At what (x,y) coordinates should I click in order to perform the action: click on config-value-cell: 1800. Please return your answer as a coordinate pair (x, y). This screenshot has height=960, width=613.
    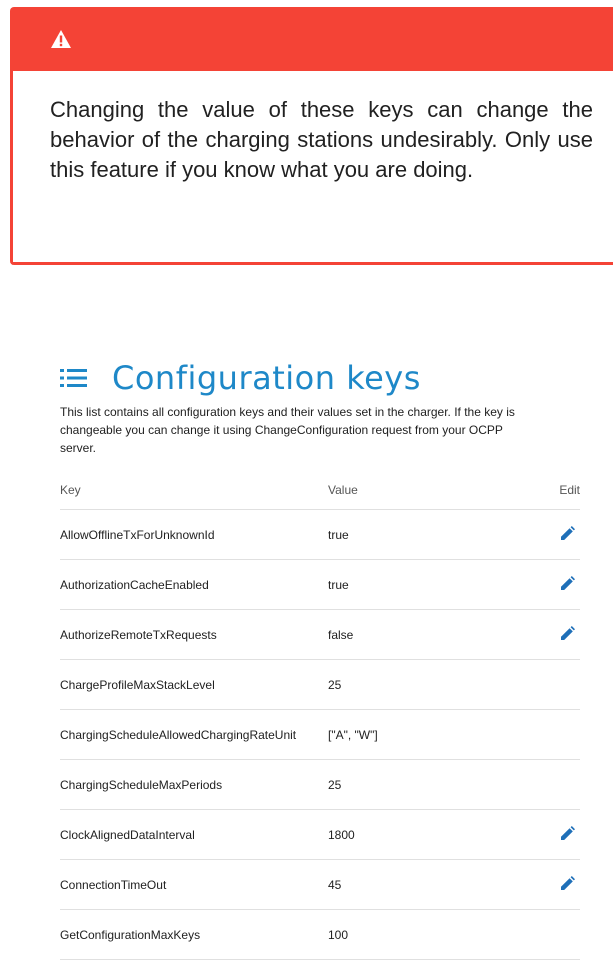
    Looking at the image, I should click on (428, 834).